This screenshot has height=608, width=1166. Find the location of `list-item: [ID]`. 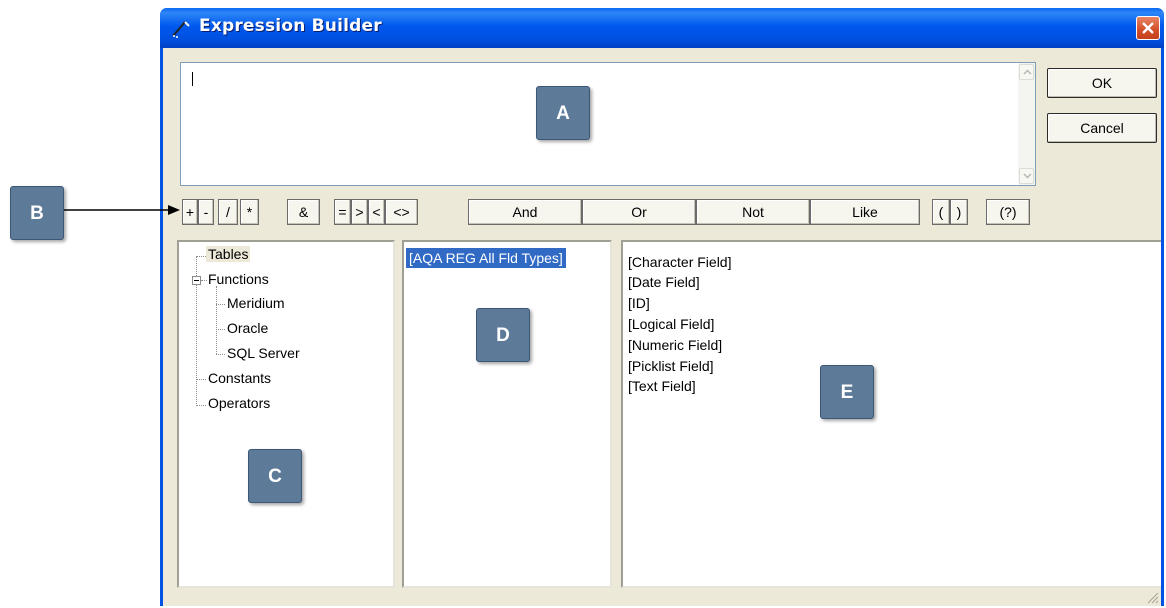

list-item: [ID] is located at coordinates (639, 303).